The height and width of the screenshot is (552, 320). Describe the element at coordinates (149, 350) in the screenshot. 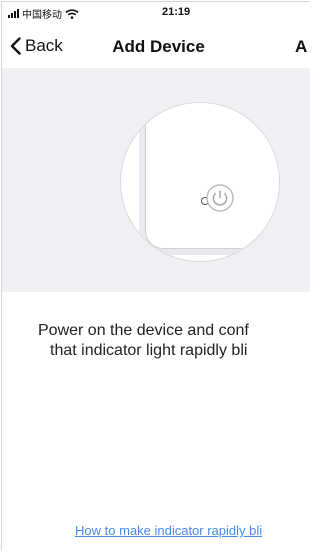

I see `instruction-line-2: that indicator light rapidly bli` at that location.